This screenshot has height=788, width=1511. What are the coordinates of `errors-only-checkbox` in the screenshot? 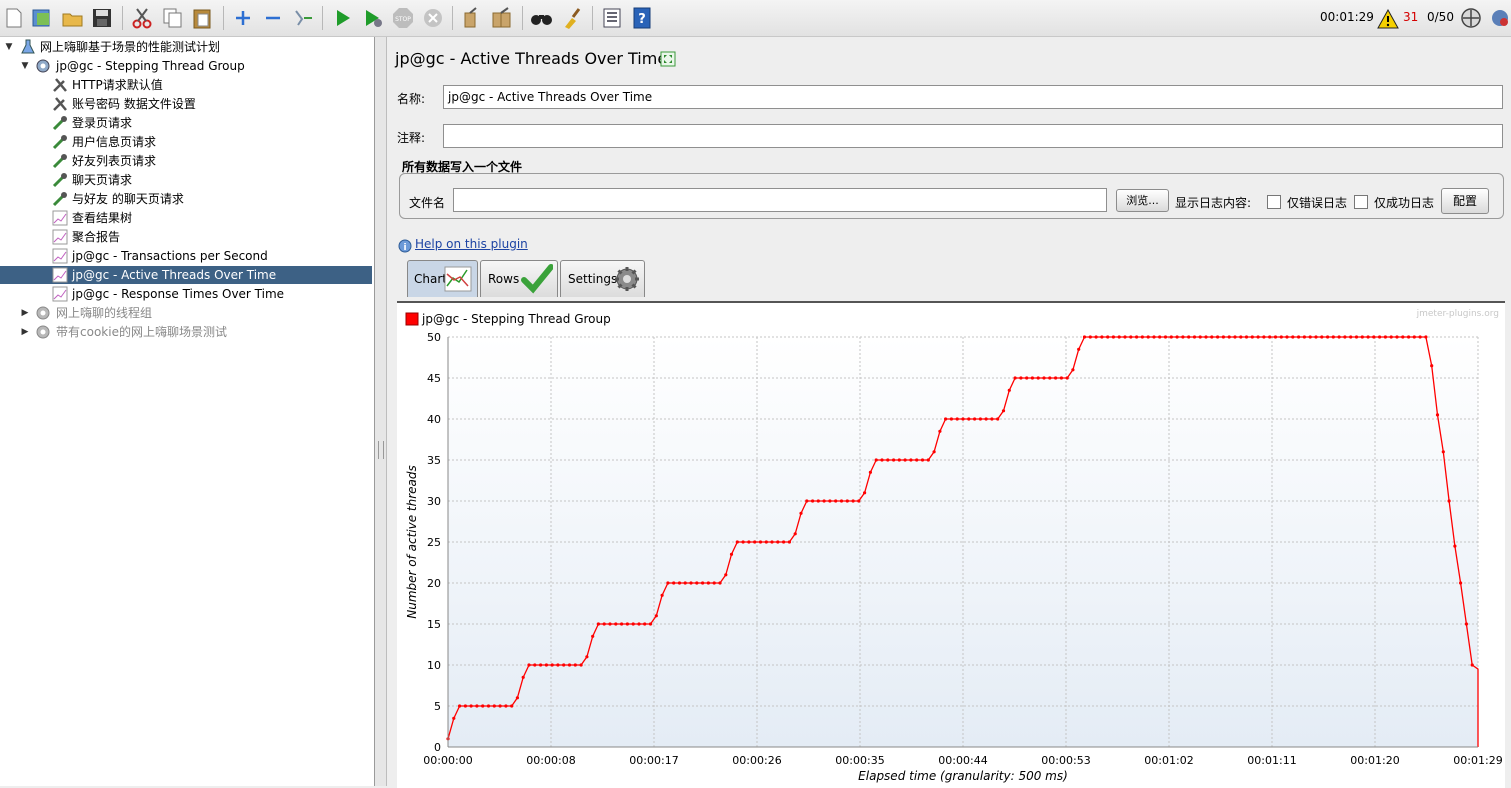 It's located at (1274, 202).